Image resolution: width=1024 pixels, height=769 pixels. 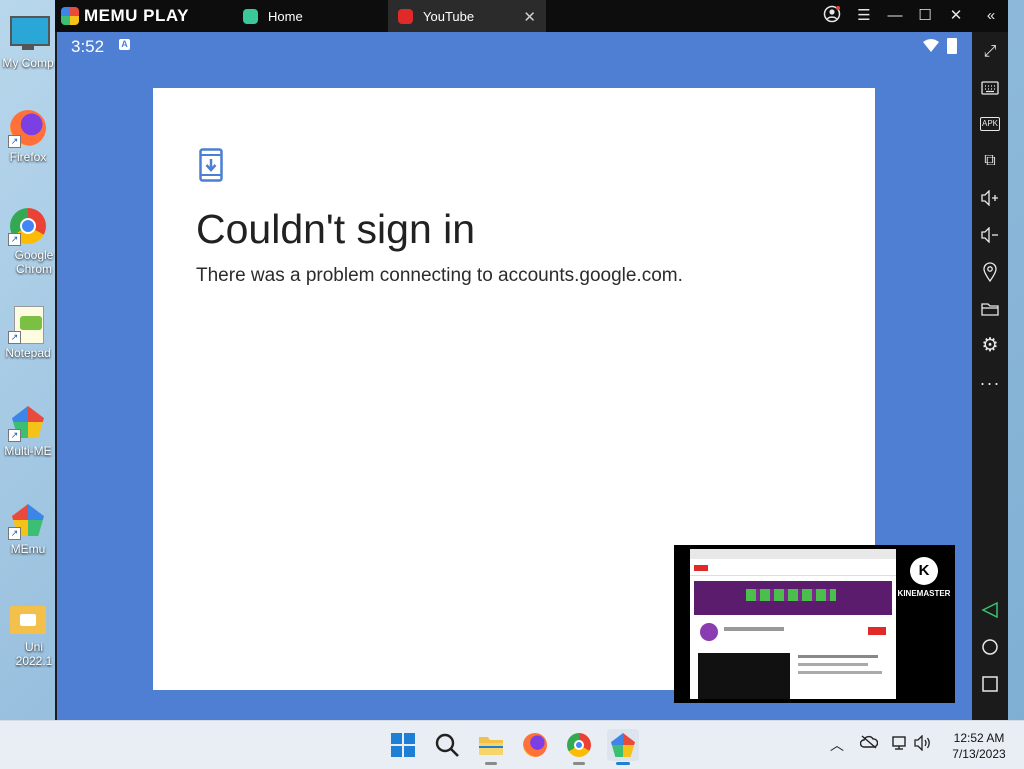 What do you see at coordinates (28, 422) in the screenshot?
I see `multi-memu-icon: ↗` at bounding box center [28, 422].